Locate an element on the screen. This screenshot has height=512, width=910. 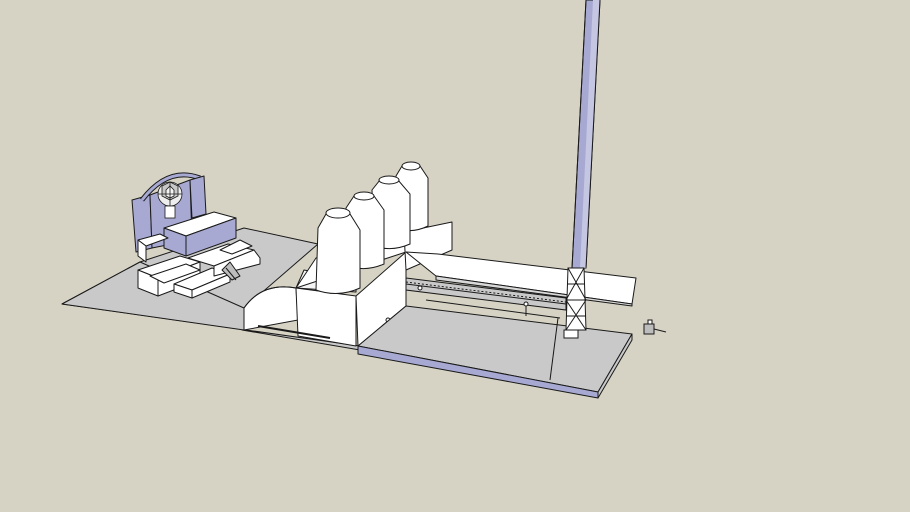
chimney is located at coordinates (586, 134).